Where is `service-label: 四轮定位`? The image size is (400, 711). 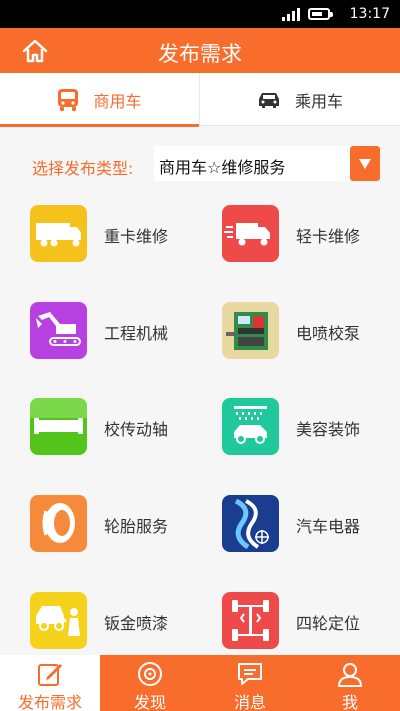 service-label: 四轮定位 is located at coordinates (328, 623).